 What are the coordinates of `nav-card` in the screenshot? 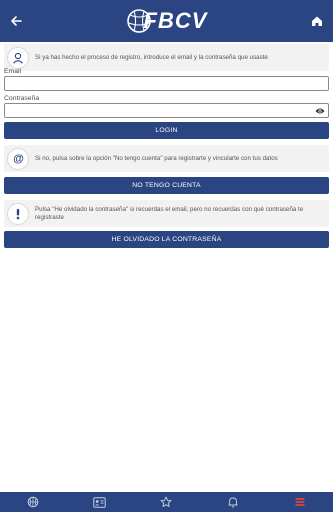 It's located at (100, 502).